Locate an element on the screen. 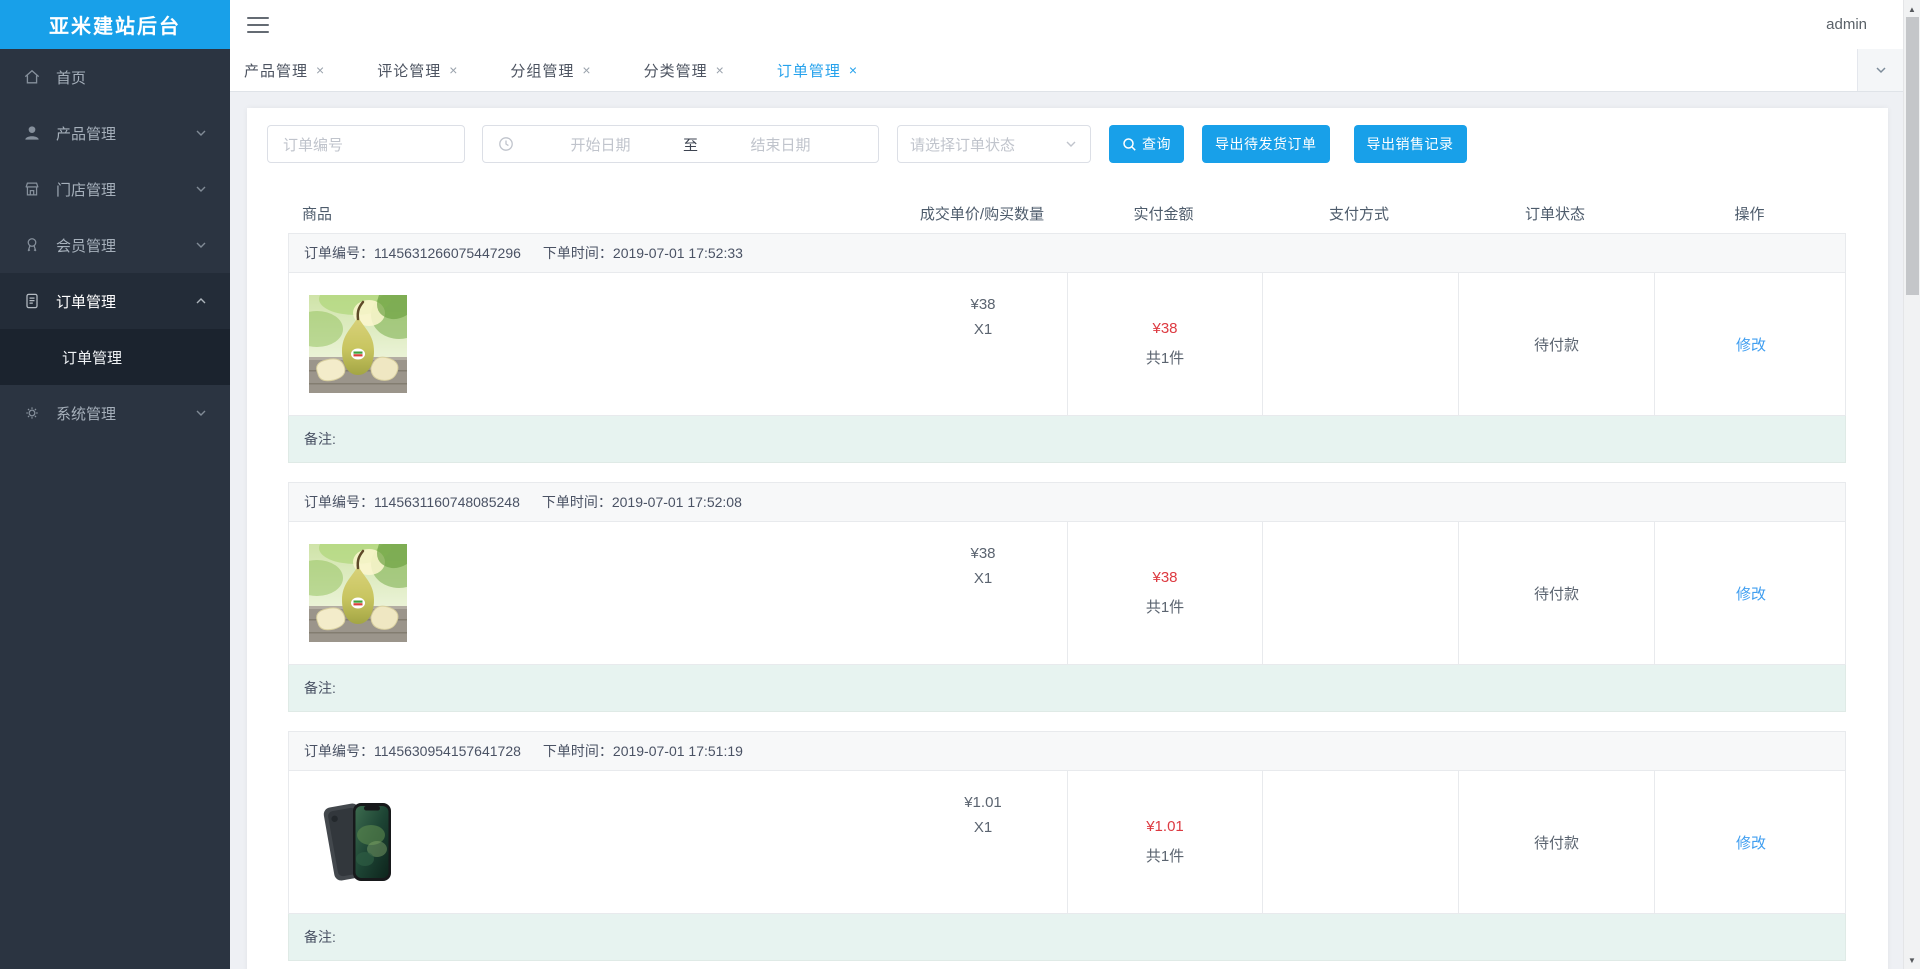  current-user: admin is located at coordinates (1846, 24).